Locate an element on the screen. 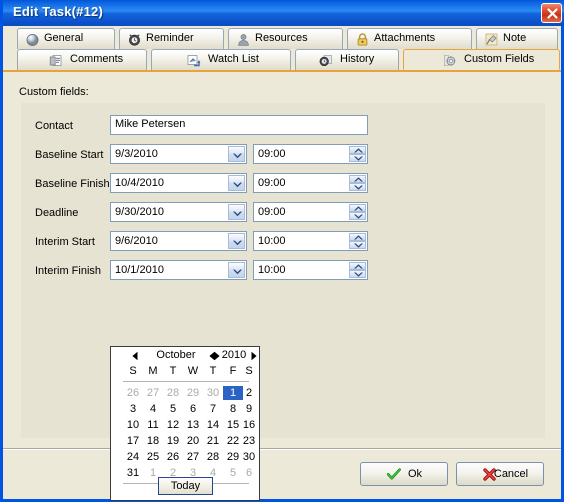 This screenshot has height=502, width=564. baseline-finish-time-up-button is located at coordinates (357, 179).